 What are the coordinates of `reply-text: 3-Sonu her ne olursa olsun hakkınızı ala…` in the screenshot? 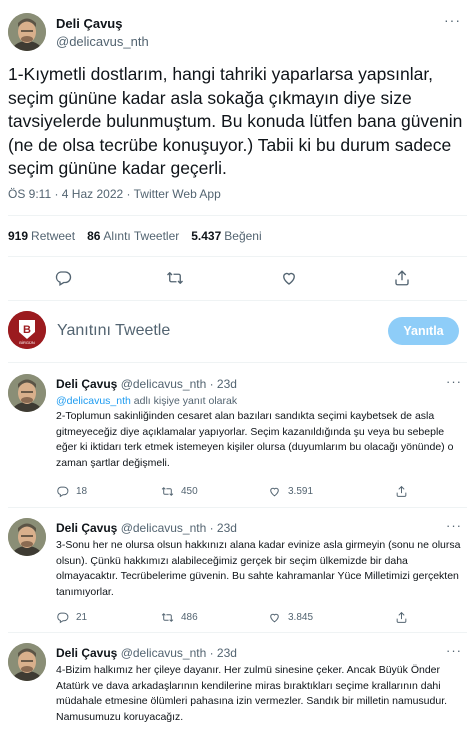 It's located at (258, 569).